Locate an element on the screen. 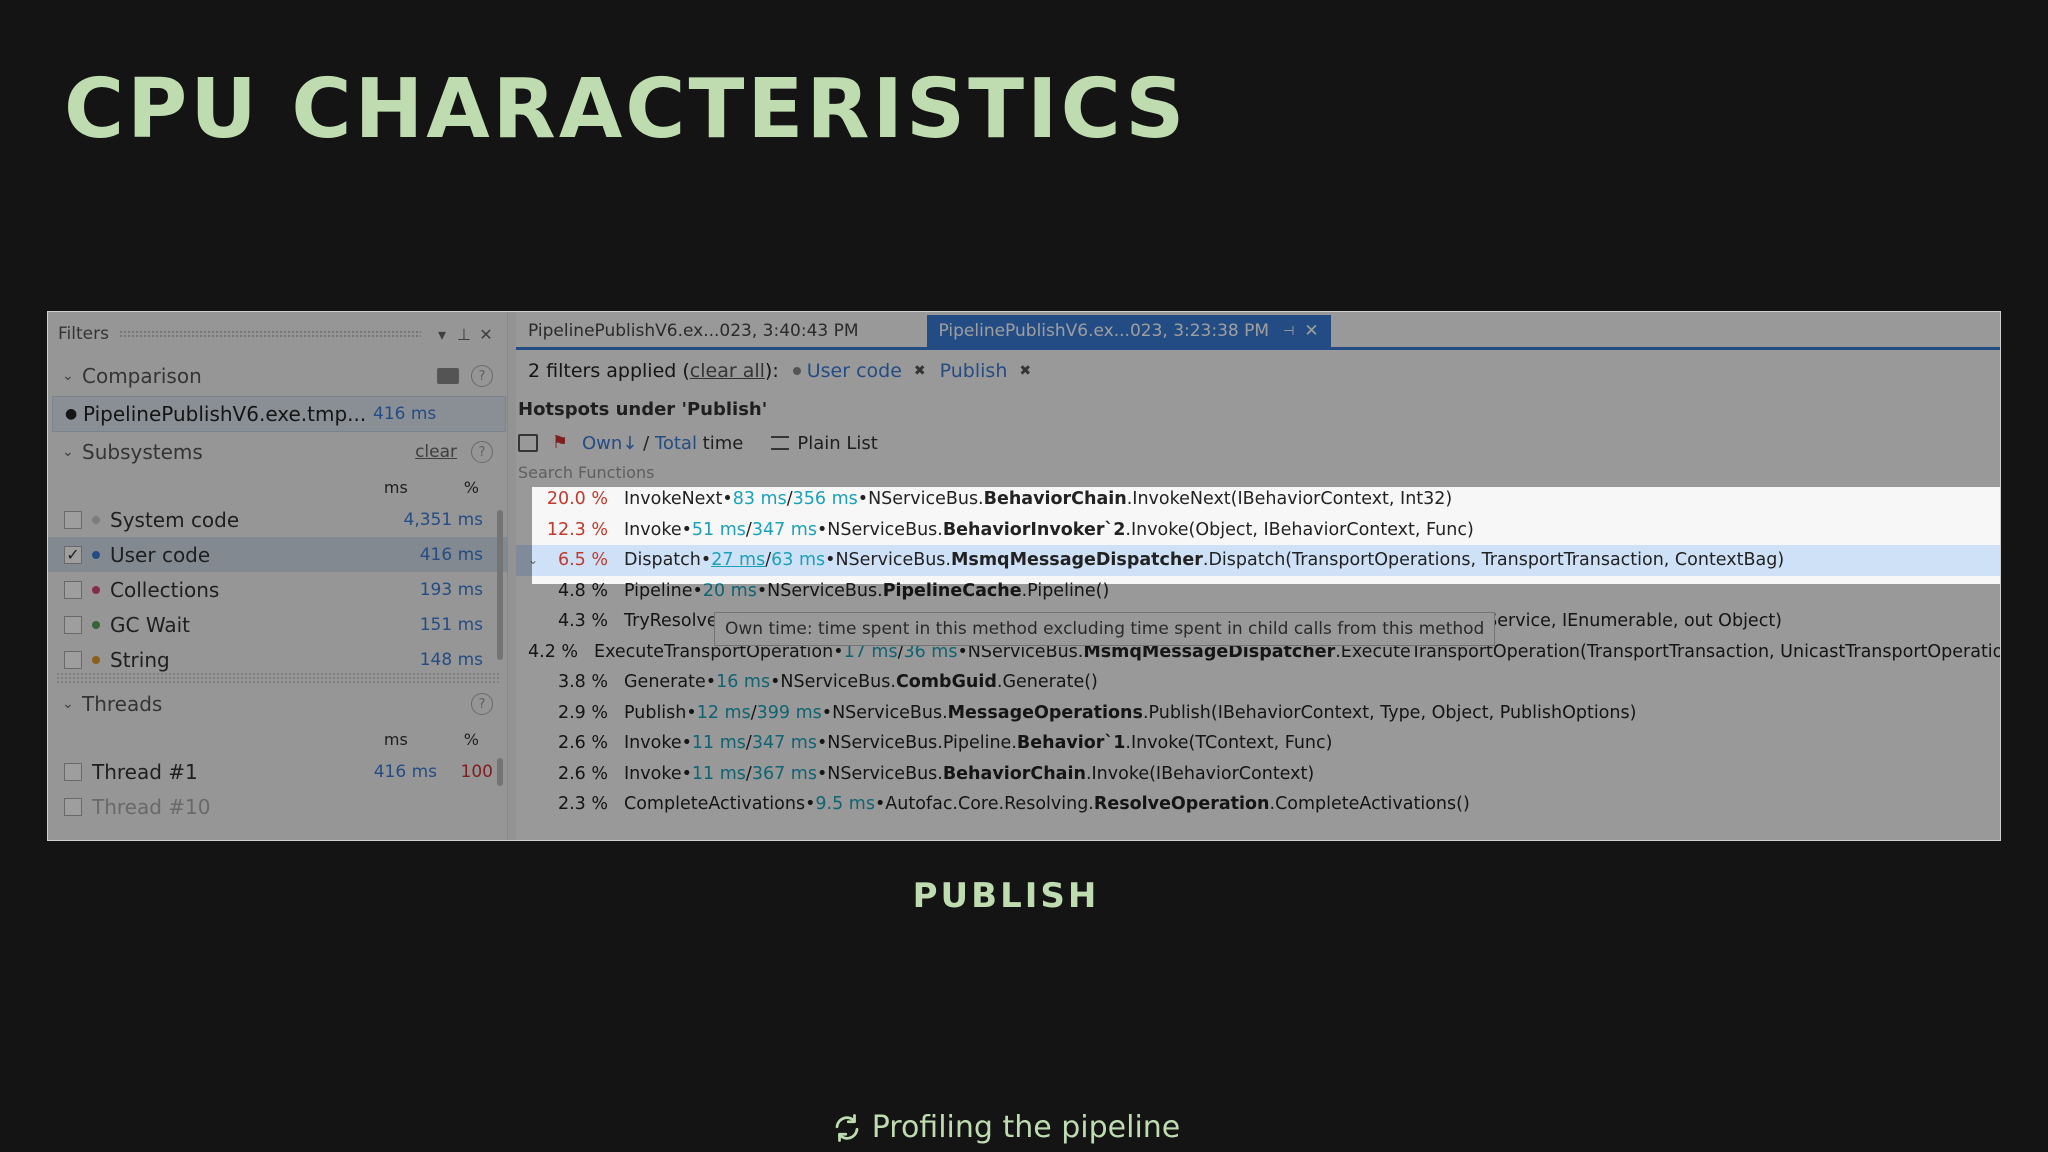 The width and height of the screenshot is (2048, 1152). subsystem-label: User code is located at coordinates (160, 554).